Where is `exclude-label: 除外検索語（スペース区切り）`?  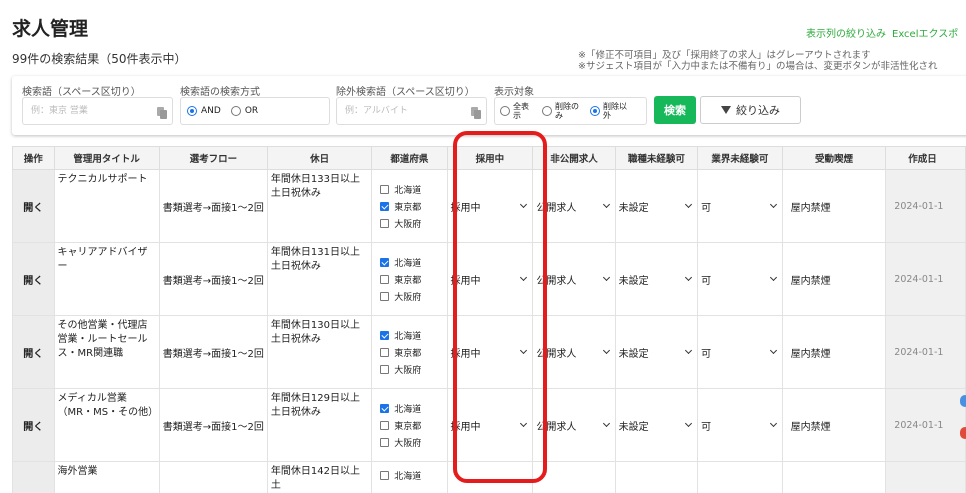
exclude-label: 除外検索語（スペース区切り） is located at coordinates (405, 92).